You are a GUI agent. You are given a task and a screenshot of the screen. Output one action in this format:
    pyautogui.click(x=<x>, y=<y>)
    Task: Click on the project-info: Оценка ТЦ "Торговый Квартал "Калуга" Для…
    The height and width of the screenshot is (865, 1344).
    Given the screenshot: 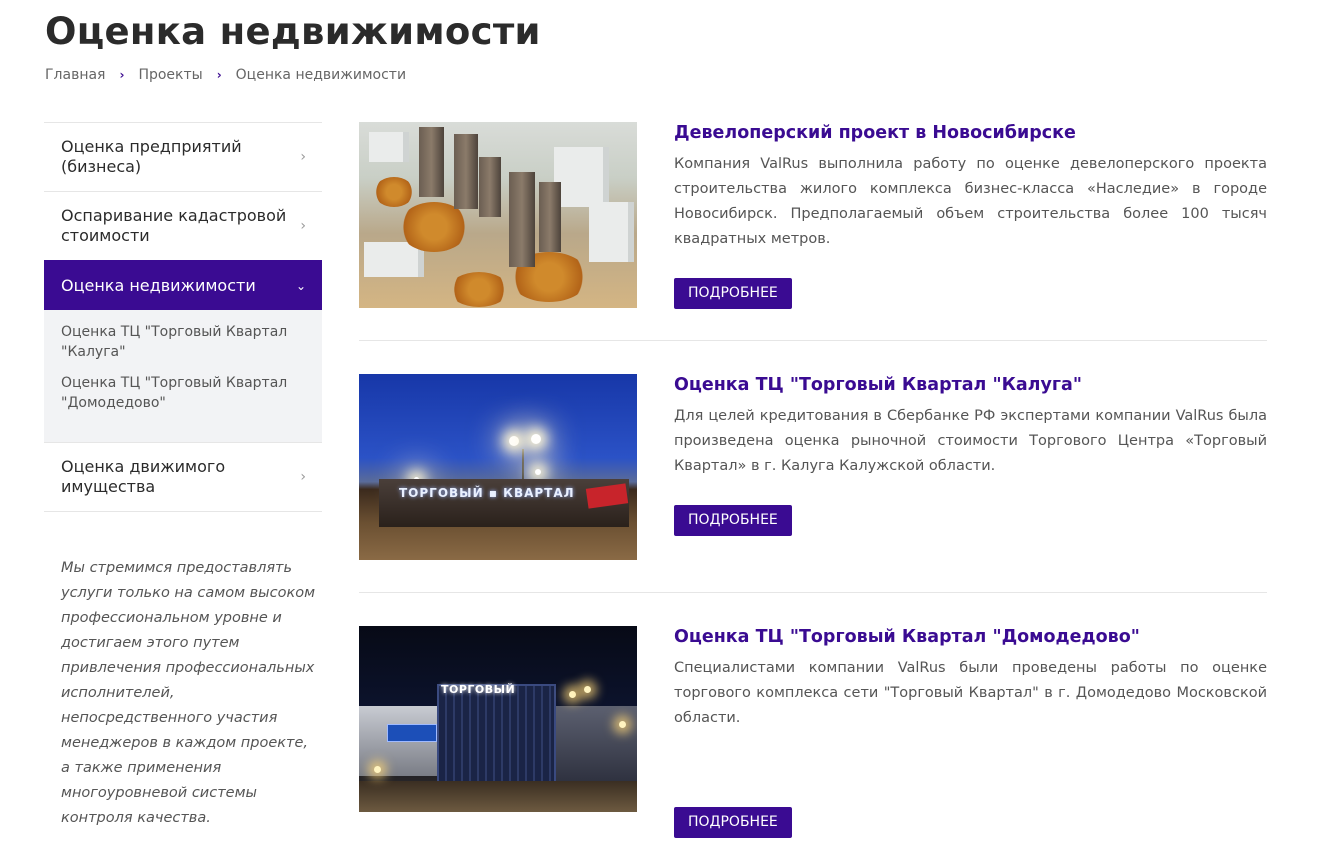 What is the action you would take?
    pyautogui.click(x=970, y=426)
    